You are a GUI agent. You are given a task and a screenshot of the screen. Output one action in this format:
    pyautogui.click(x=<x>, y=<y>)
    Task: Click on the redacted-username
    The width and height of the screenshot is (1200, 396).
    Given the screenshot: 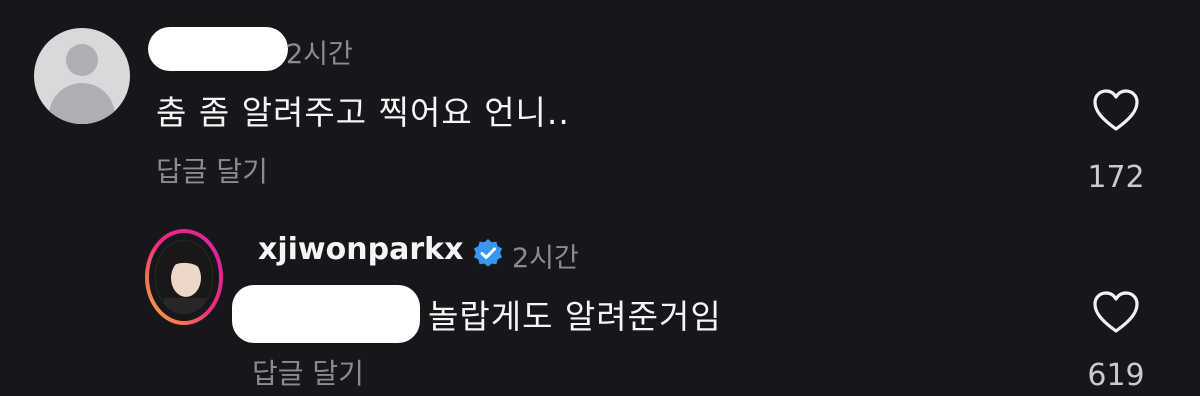 What is the action you would take?
    pyautogui.click(x=218, y=49)
    